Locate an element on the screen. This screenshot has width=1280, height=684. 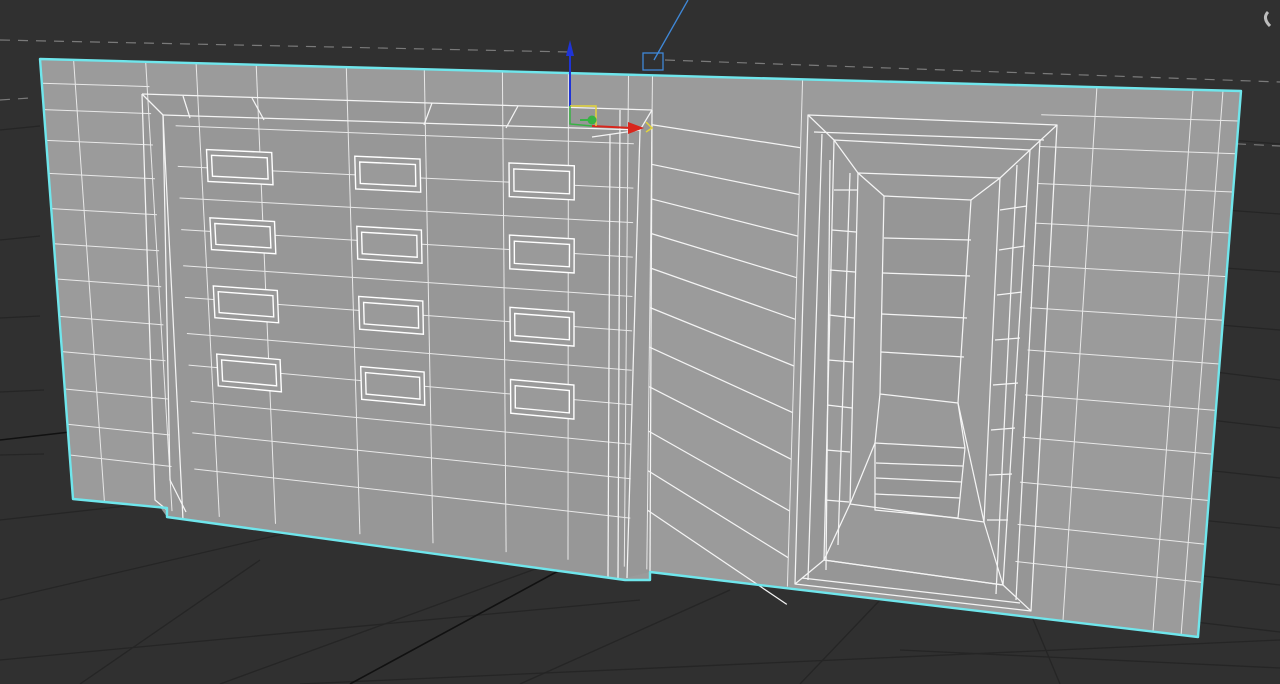
grid-line is located at coordinates (22, 290).